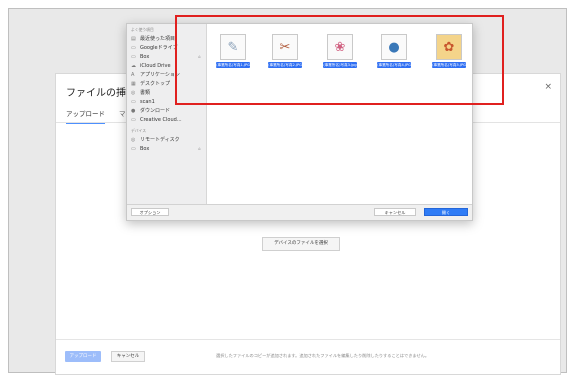 The height and width of the screenshot is (381, 576). I want to click on applications-icon: A, so click(133, 74).